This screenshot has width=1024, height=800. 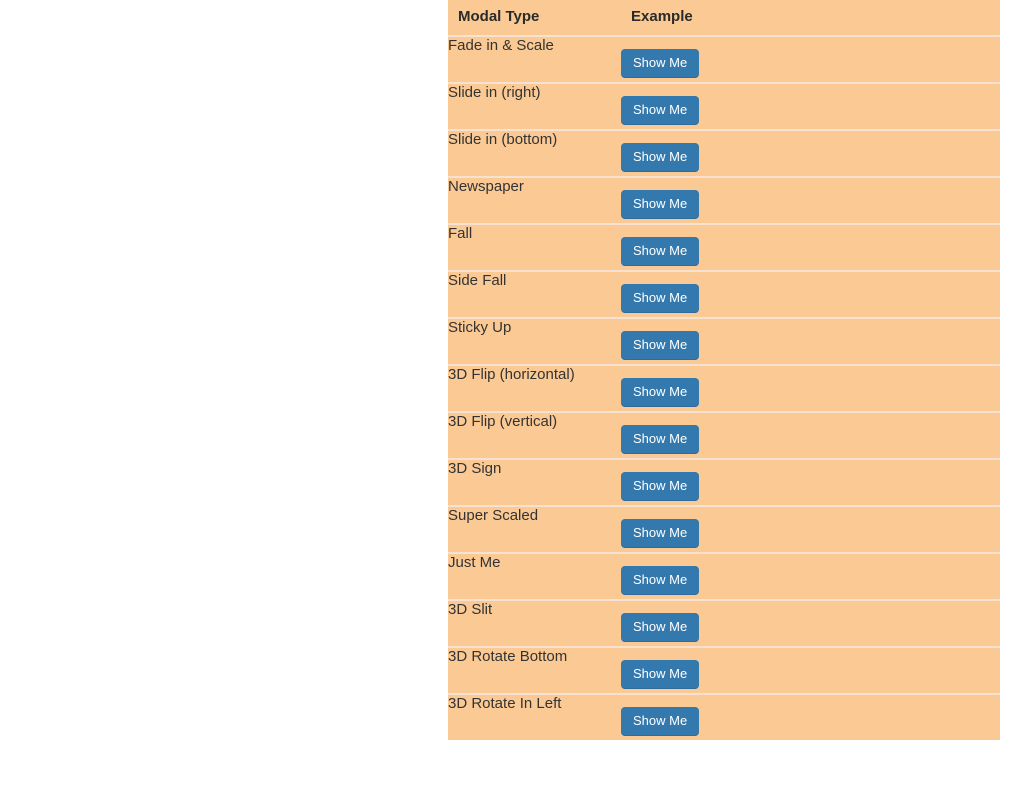 What do you see at coordinates (534, 153) in the screenshot?
I see `modal-type-label: Slide in (bottom)` at bounding box center [534, 153].